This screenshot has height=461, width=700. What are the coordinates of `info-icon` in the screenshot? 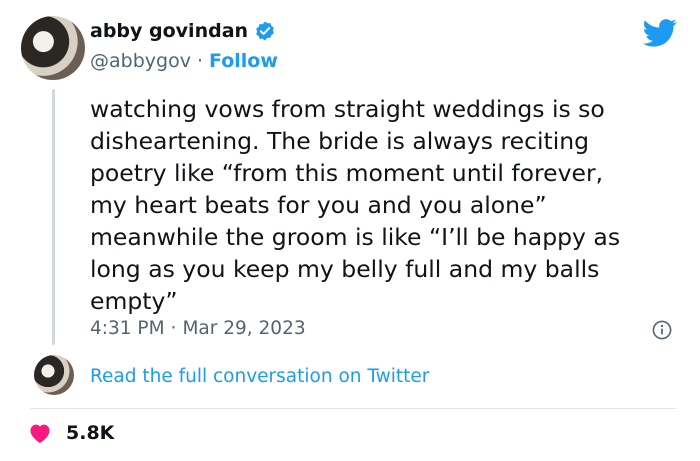 It's located at (662, 330).